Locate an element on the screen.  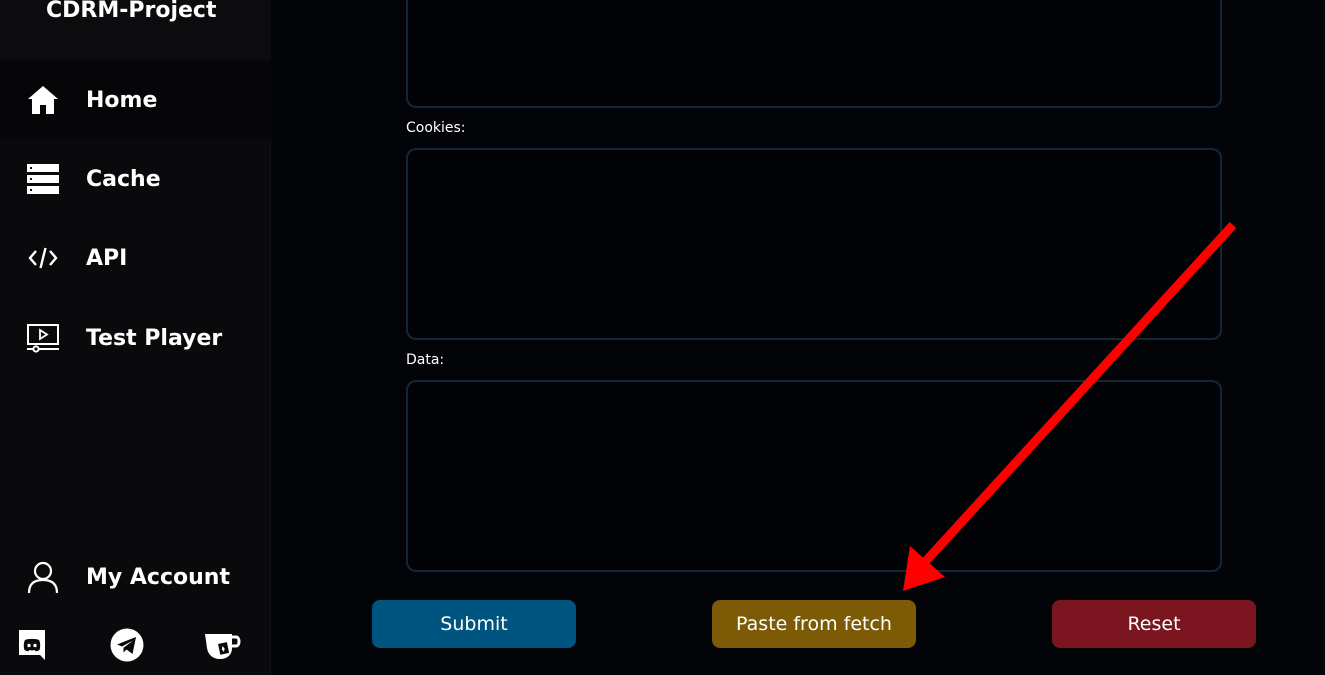
user-icon is located at coordinates (43, 577).